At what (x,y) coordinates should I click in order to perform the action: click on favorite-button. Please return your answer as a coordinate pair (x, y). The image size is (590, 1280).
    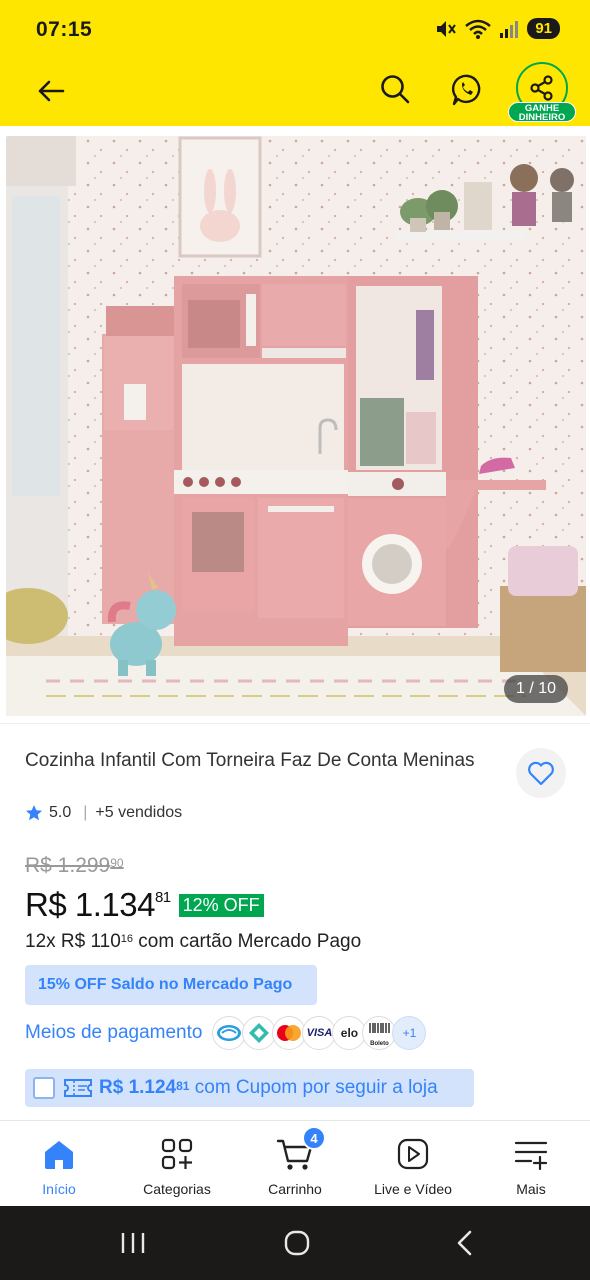
    Looking at the image, I should click on (541, 773).